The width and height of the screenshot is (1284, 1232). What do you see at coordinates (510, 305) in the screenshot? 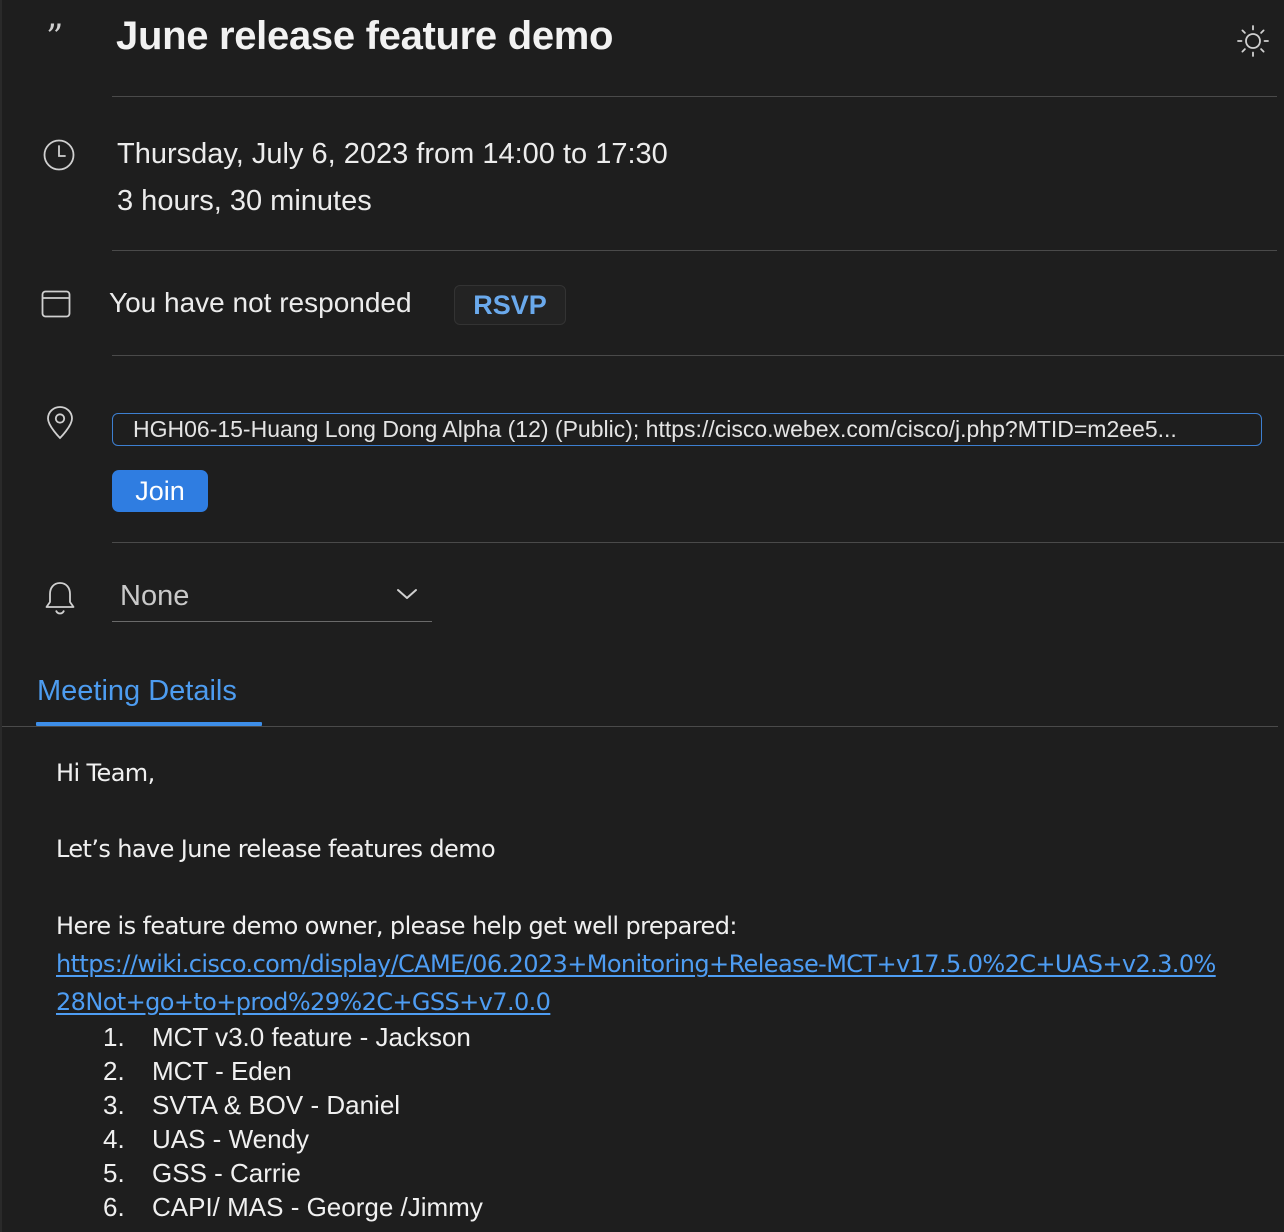
I see `rsvp-button: RSVP` at bounding box center [510, 305].